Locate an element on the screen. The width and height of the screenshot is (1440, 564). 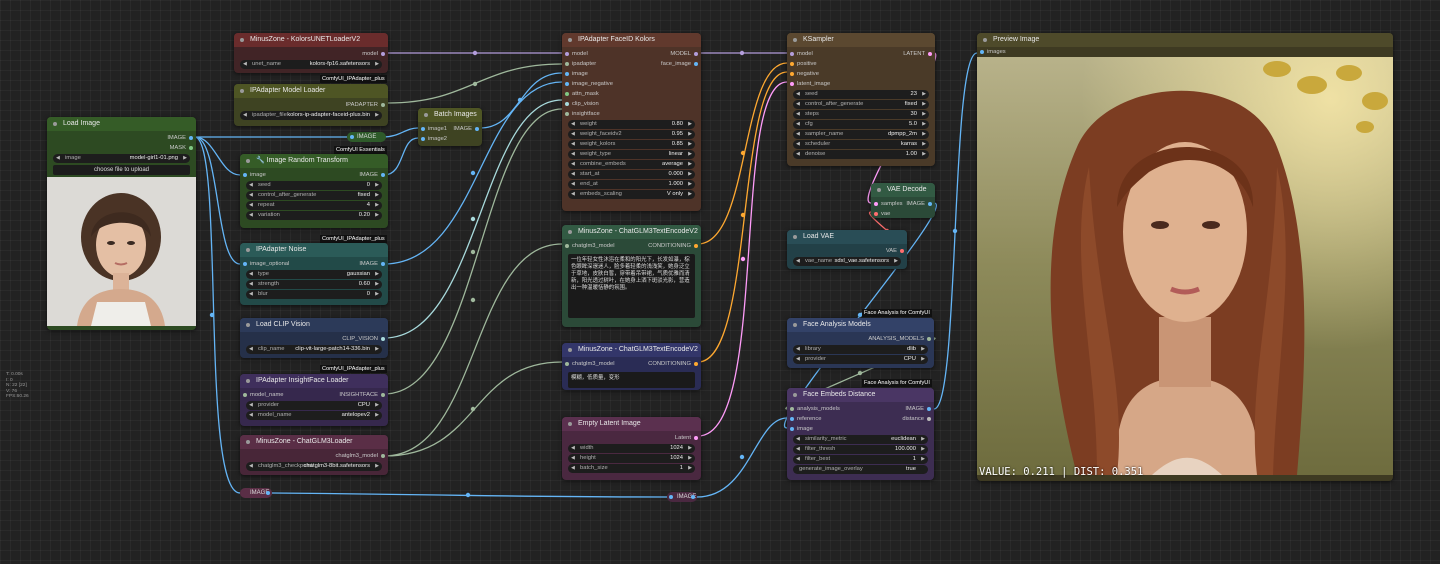
widget-height: height1024 is located at coordinates (631, 458).